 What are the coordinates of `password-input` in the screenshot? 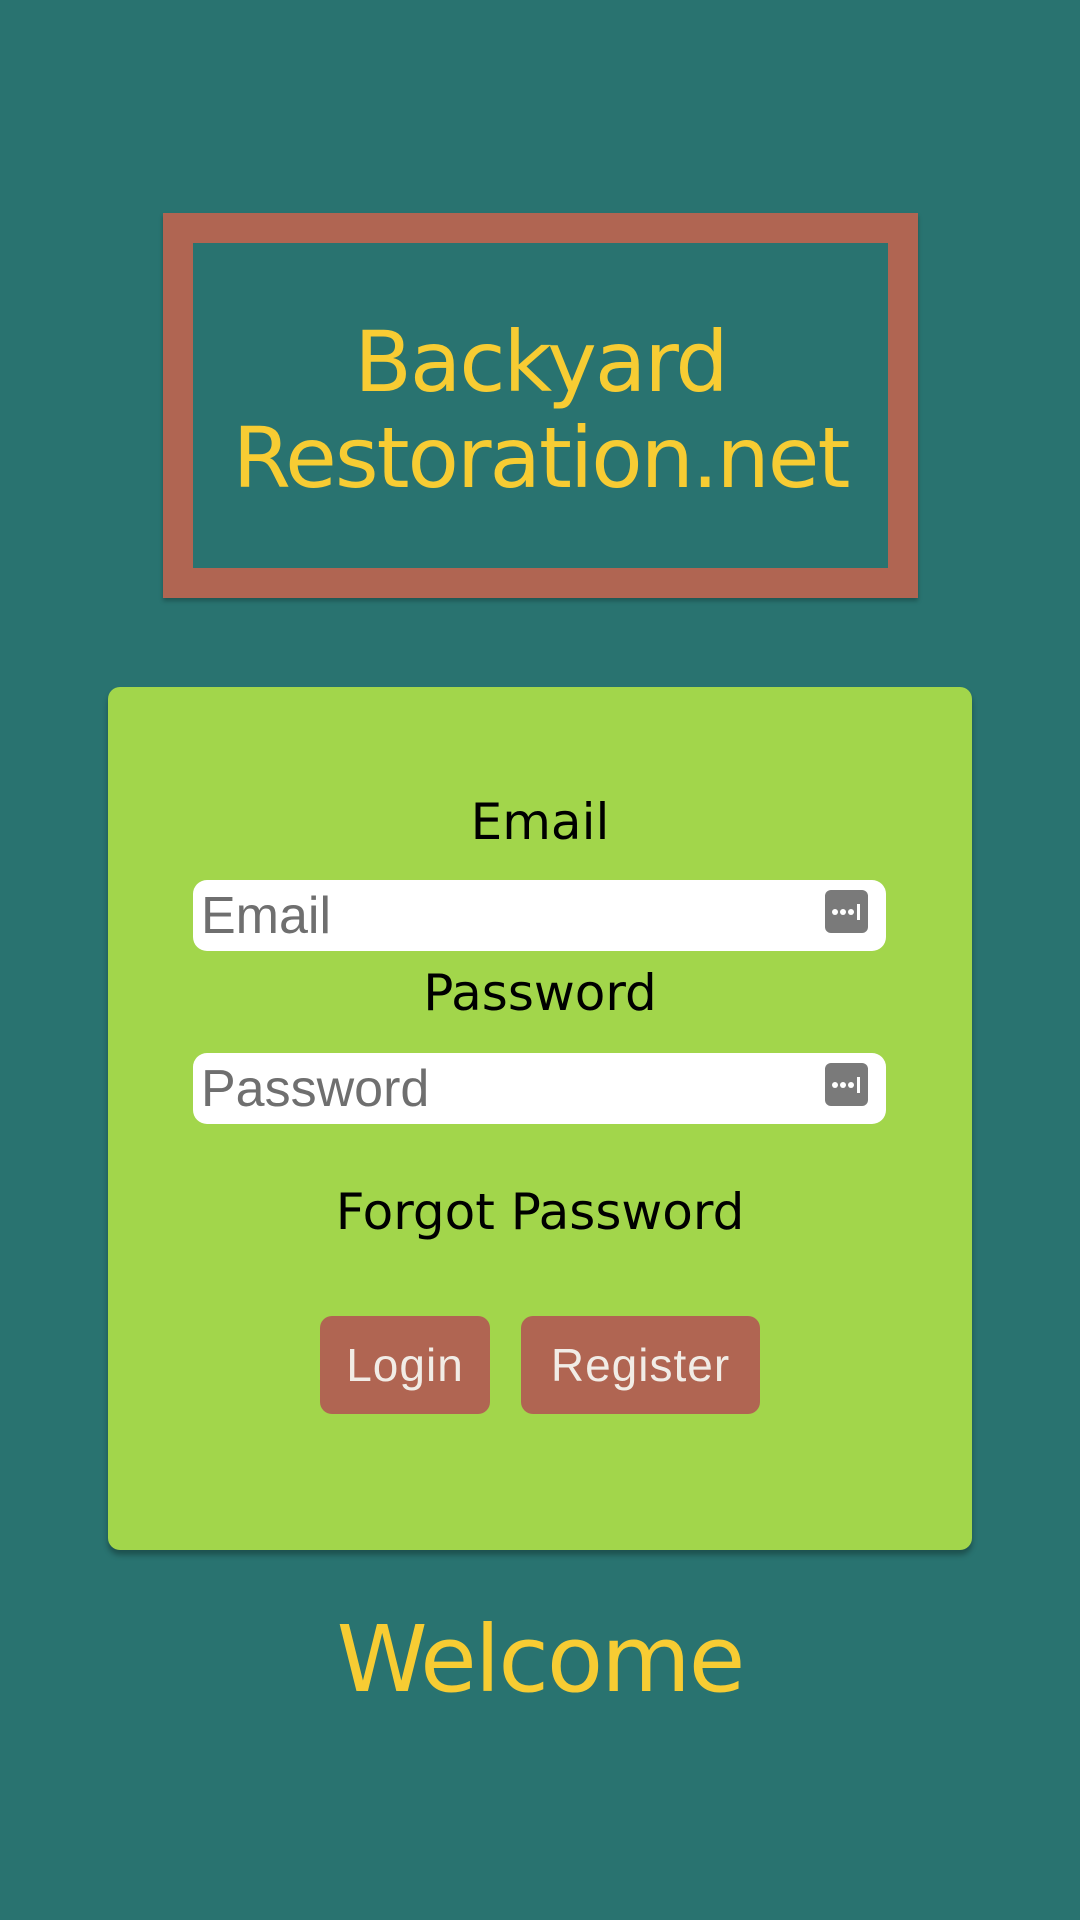 It's located at (501, 1088).